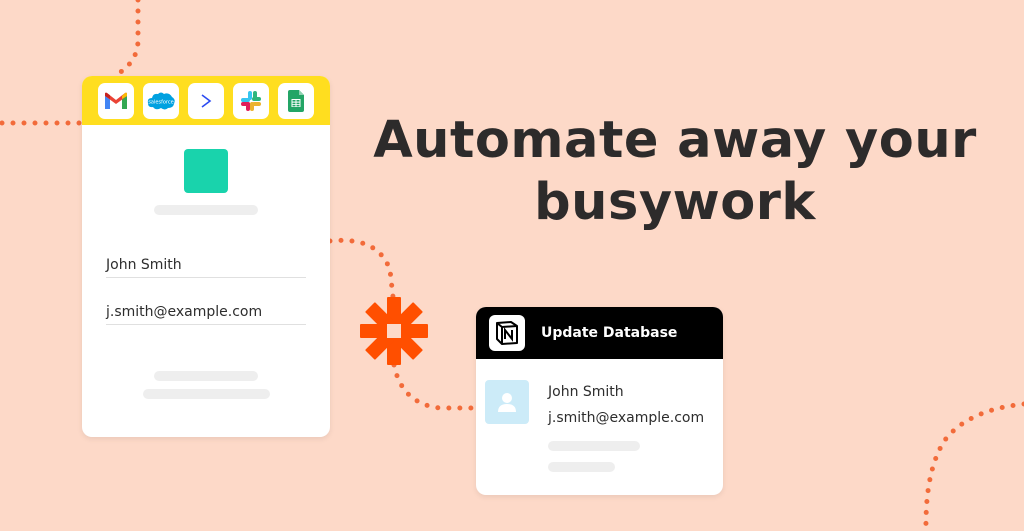 The width and height of the screenshot is (1024, 531). Describe the element at coordinates (251, 100) in the screenshot. I see `slack-icon` at that location.